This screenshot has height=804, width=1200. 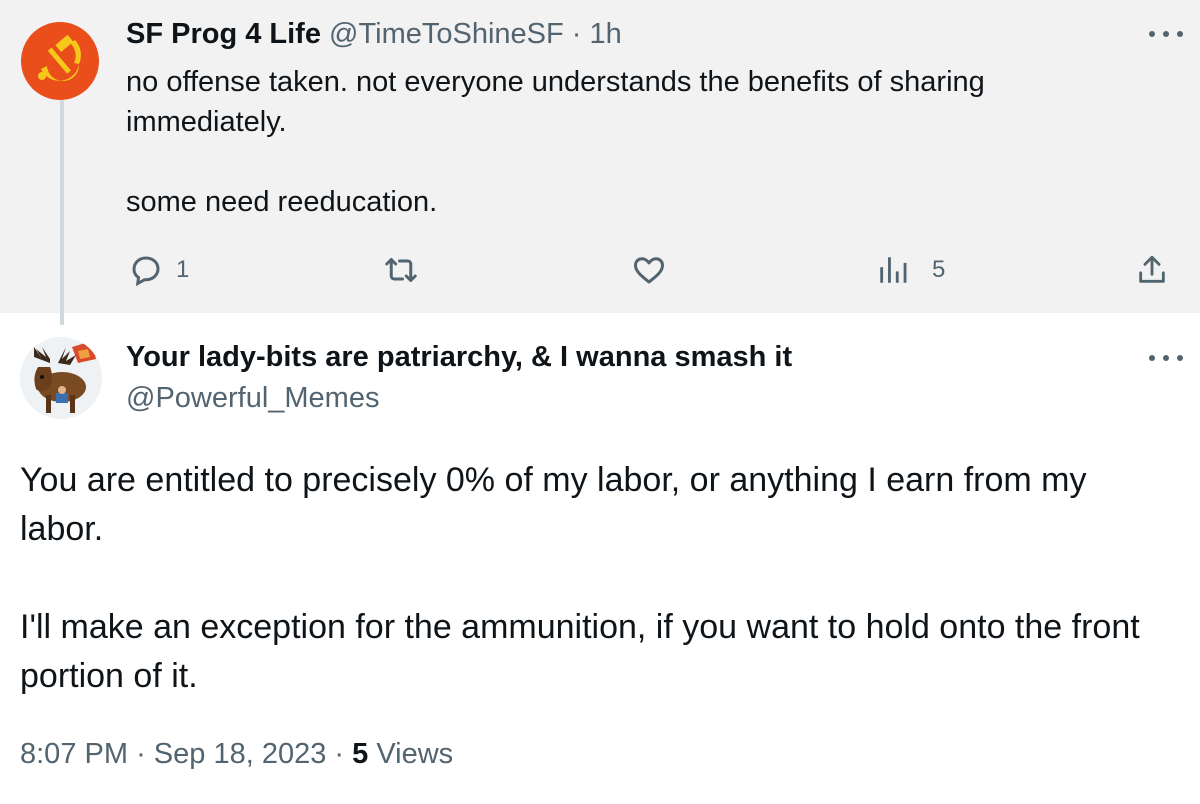 What do you see at coordinates (183, 269) in the screenshot?
I see `reply-count: 1` at bounding box center [183, 269].